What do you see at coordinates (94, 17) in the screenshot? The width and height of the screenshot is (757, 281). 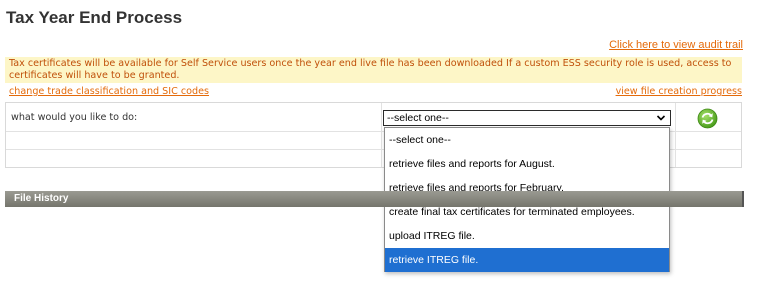 I see `page-title: Tax Year End Process` at bounding box center [94, 17].